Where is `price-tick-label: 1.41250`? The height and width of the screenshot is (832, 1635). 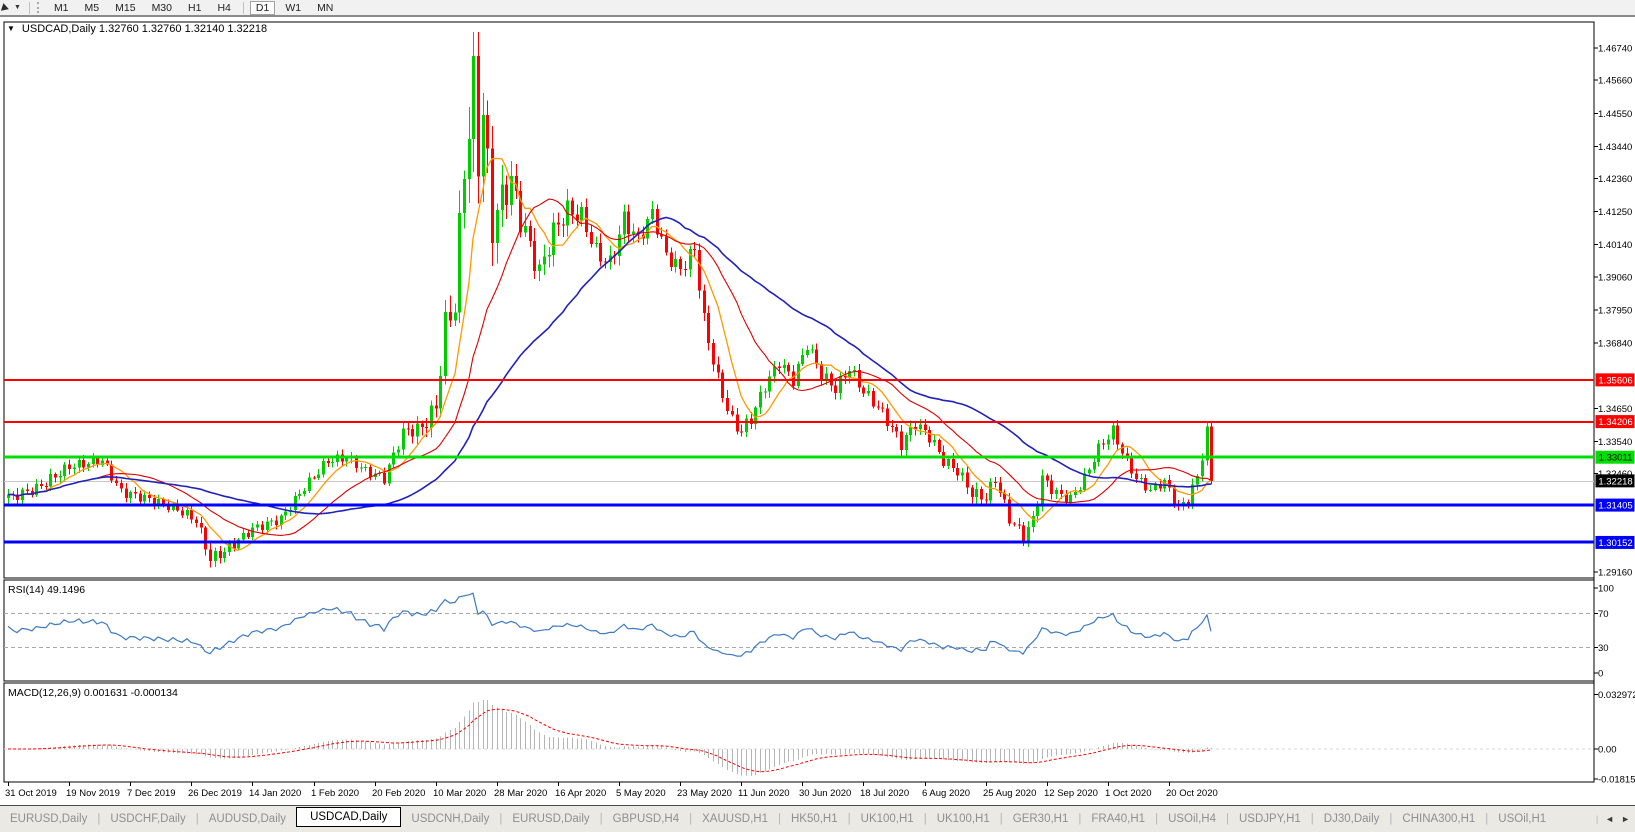 price-tick-label: 1.41250 is located at coordinates (1615, 212).